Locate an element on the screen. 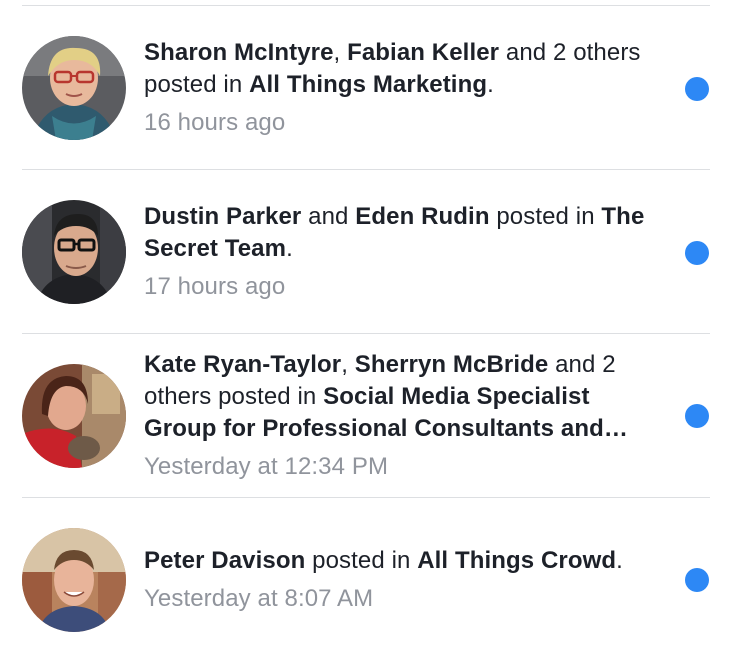 This screenshot has height=658, width=732. actor-name: Sherryn McBride is located at coordinates (452, 364).